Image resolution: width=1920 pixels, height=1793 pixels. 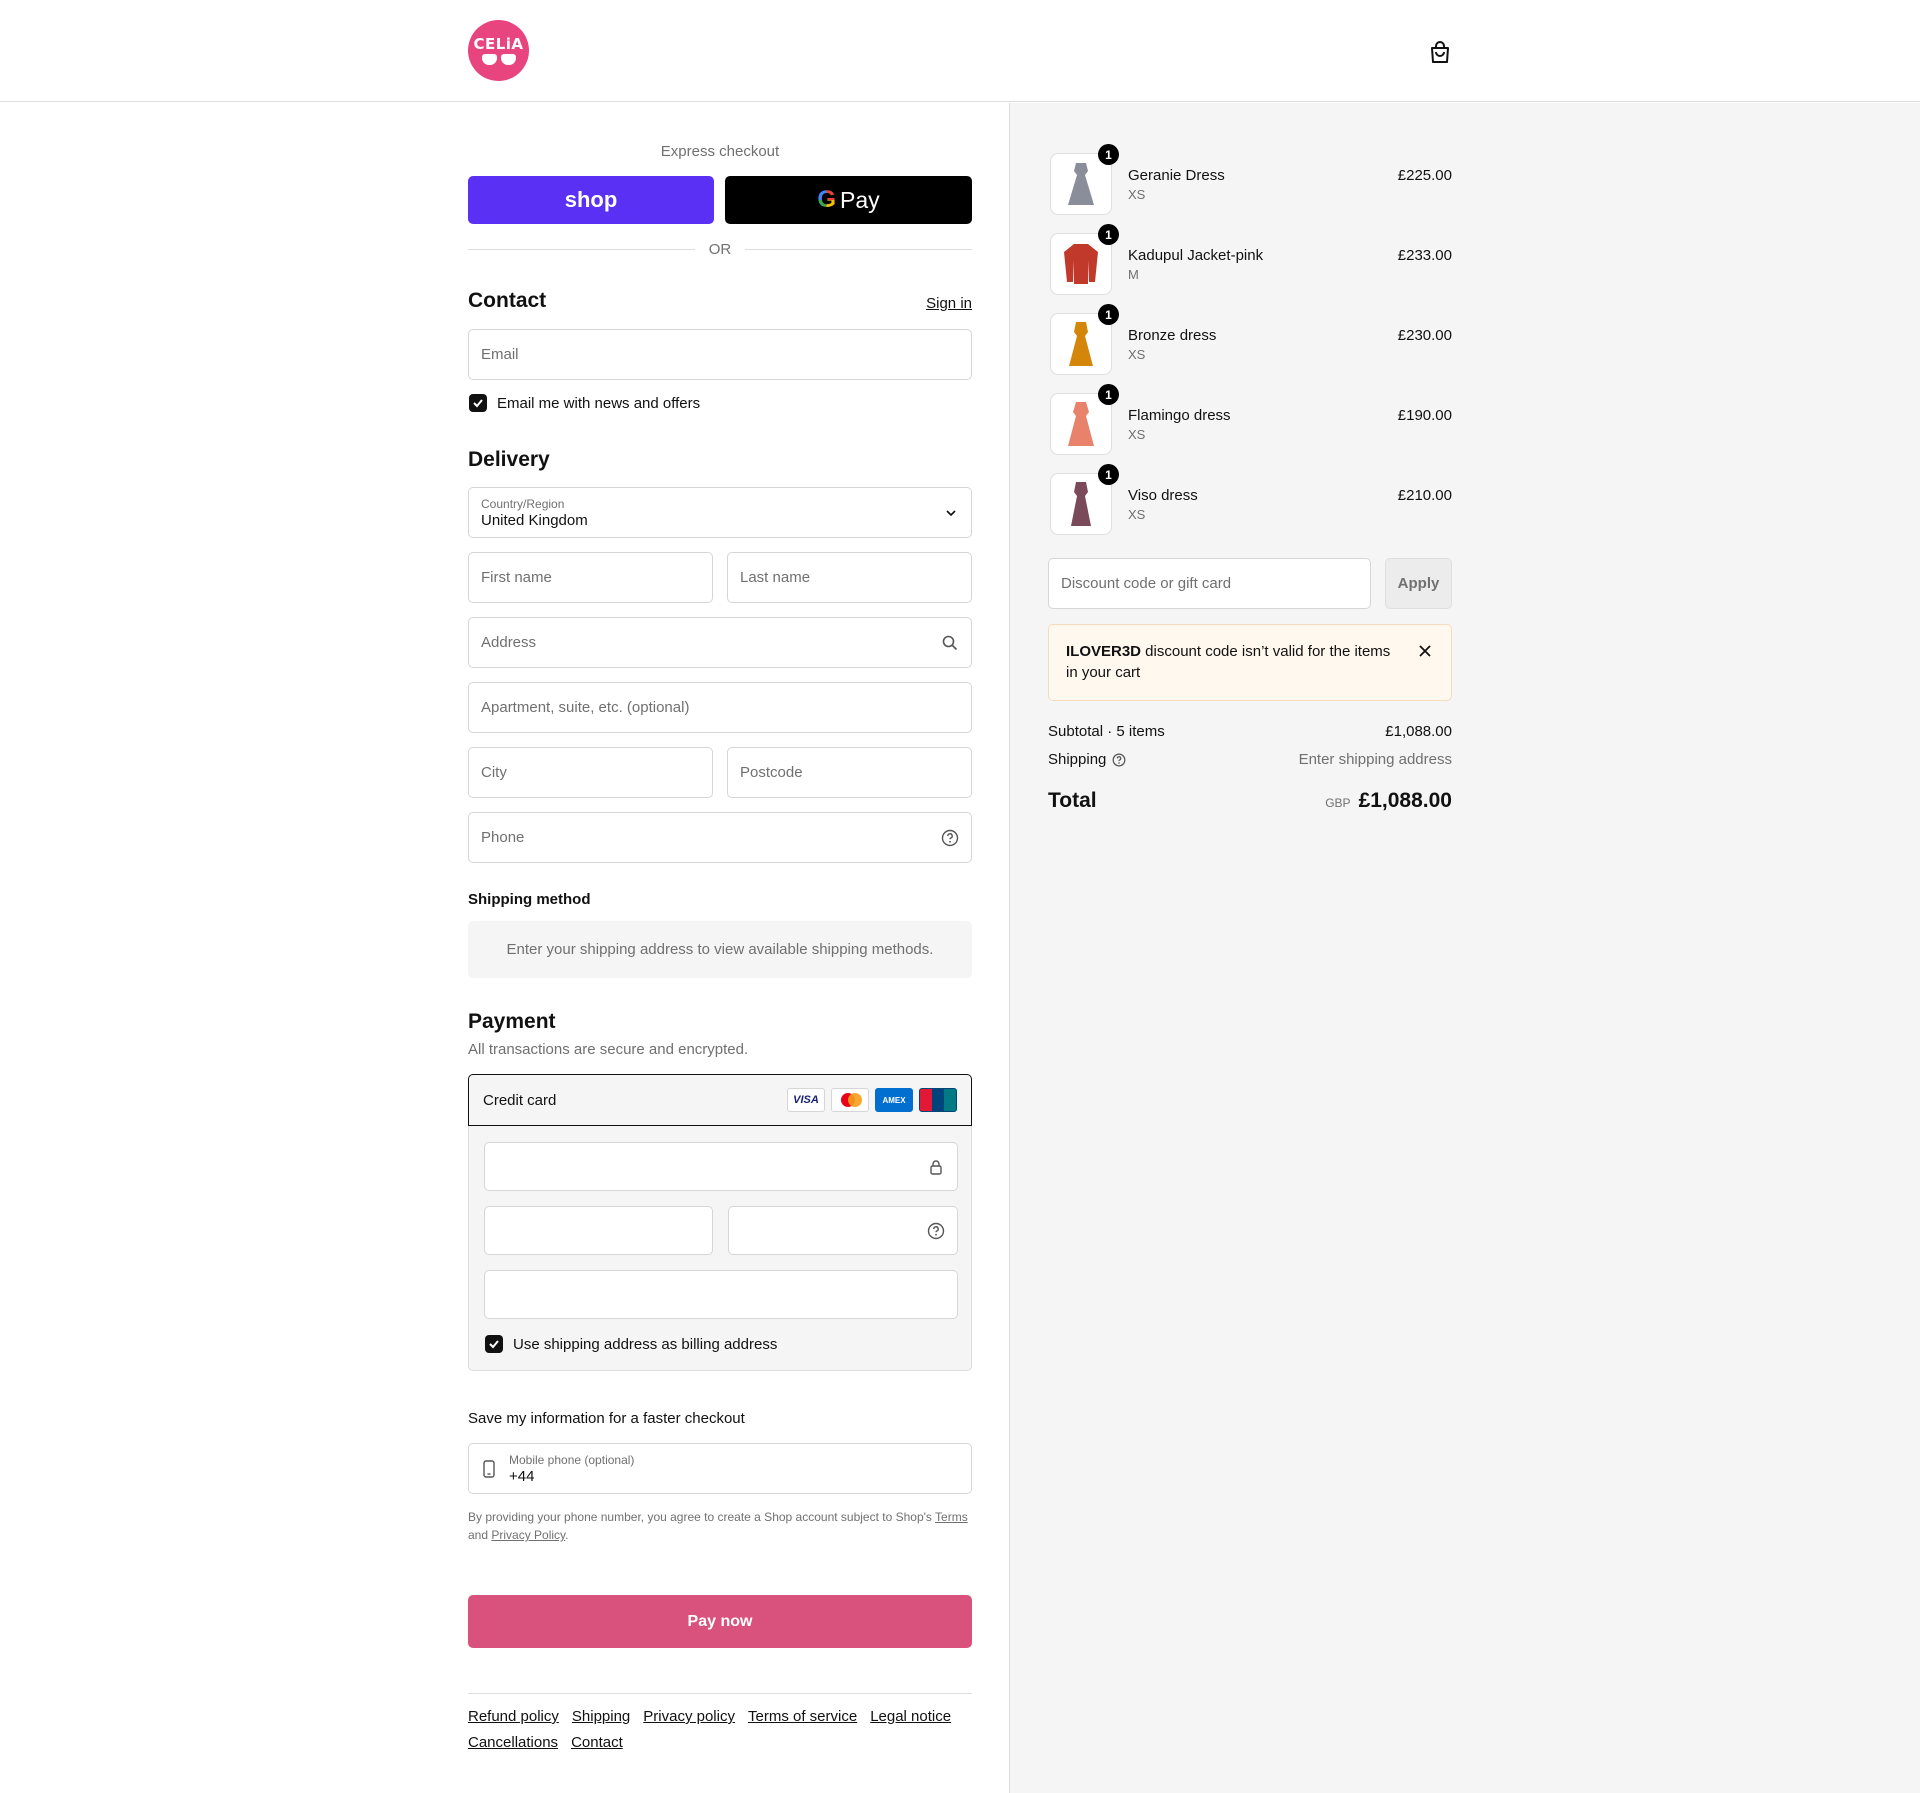 I want to click on terms-link: Terms, so click(x=951, y=1517).